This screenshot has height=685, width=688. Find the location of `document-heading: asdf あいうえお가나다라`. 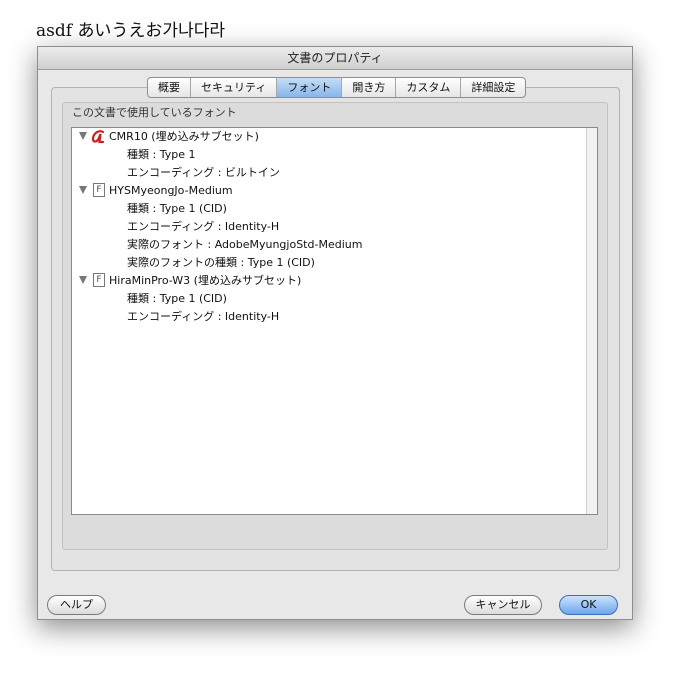

document-heading: asdf あいうえお가나다라 is located at coordinates (130, 31).